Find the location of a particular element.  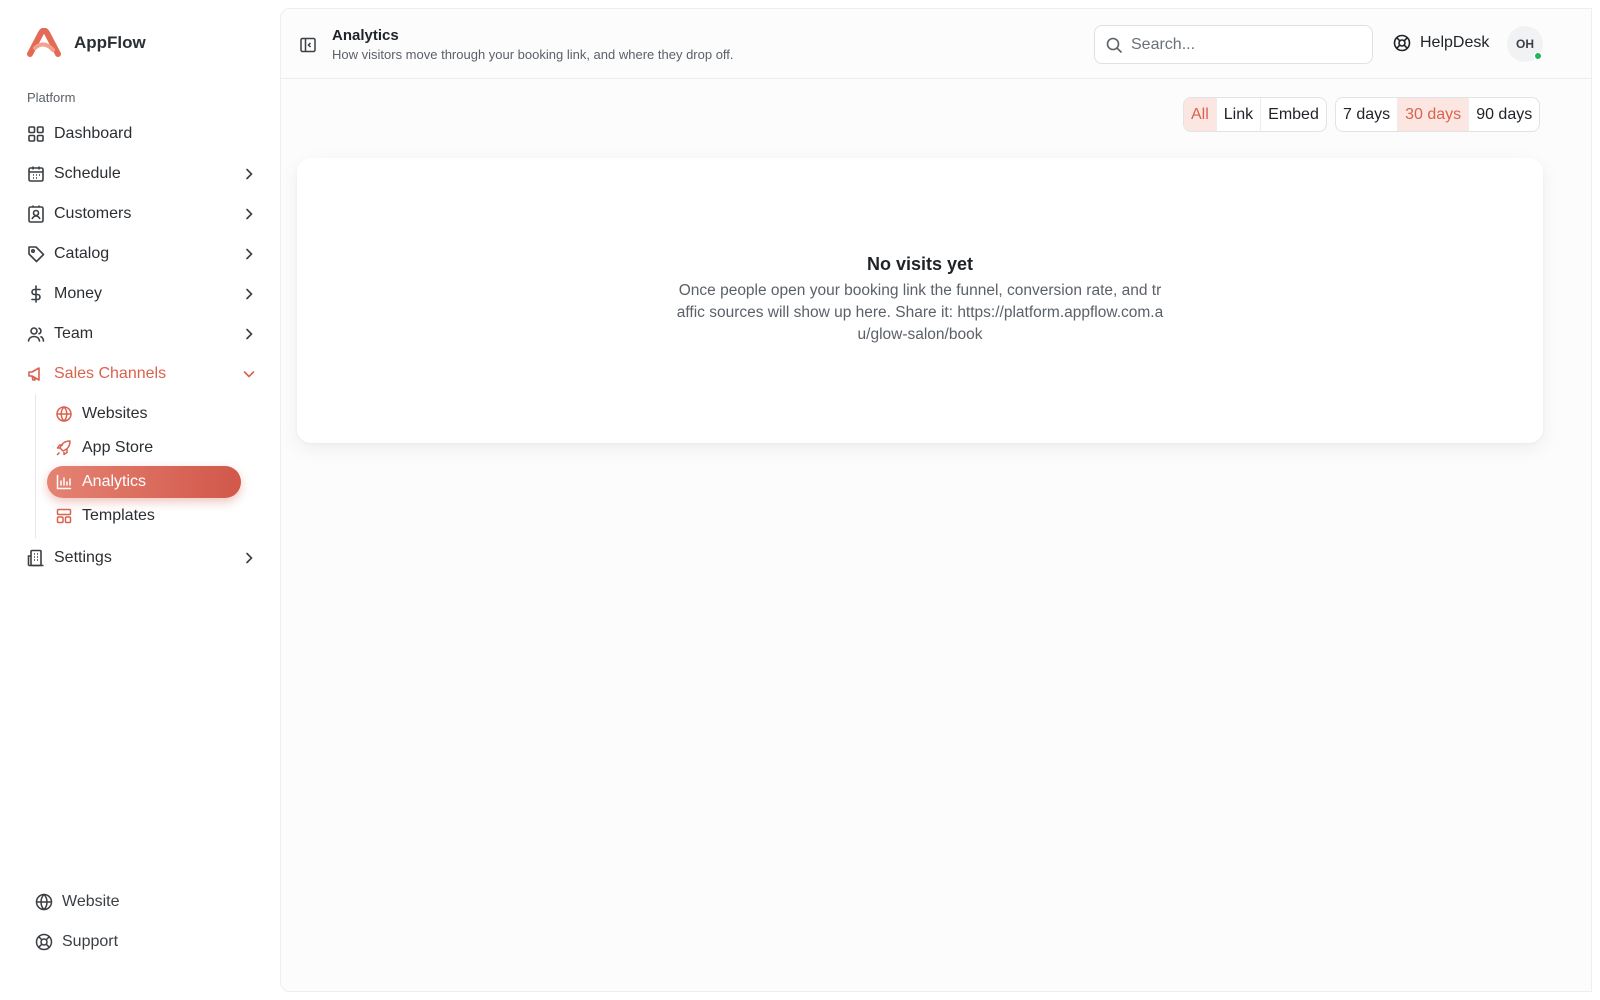

sidebar-item-sales-channels: Sales Channels is located at coordinates (142, 374).